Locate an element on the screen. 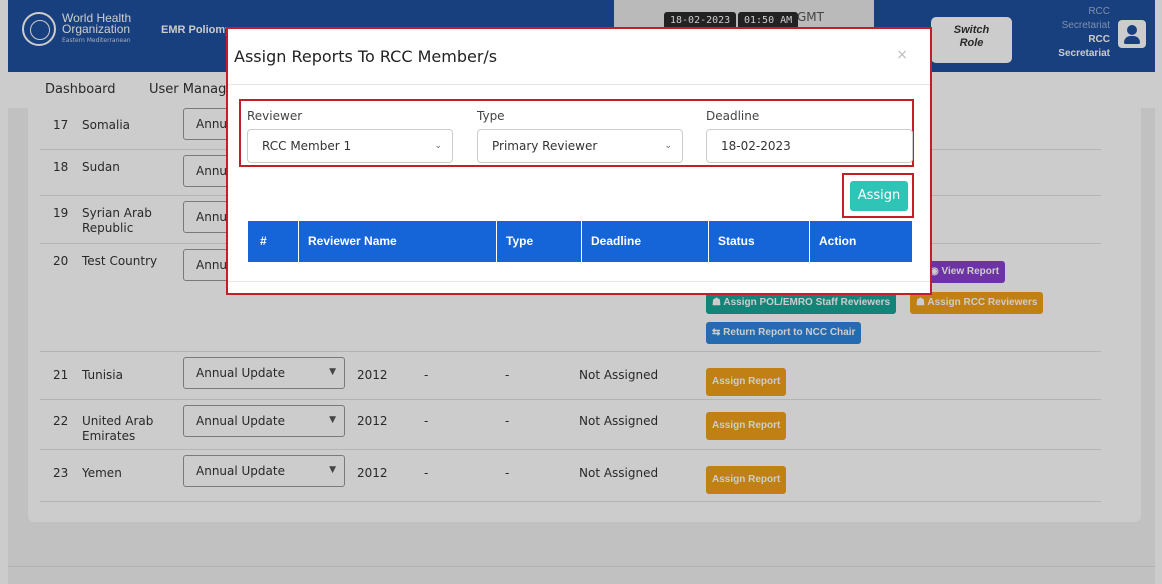 This screenshot has height=584, width=1162. modal-divider is located at coordinates (579, 281).